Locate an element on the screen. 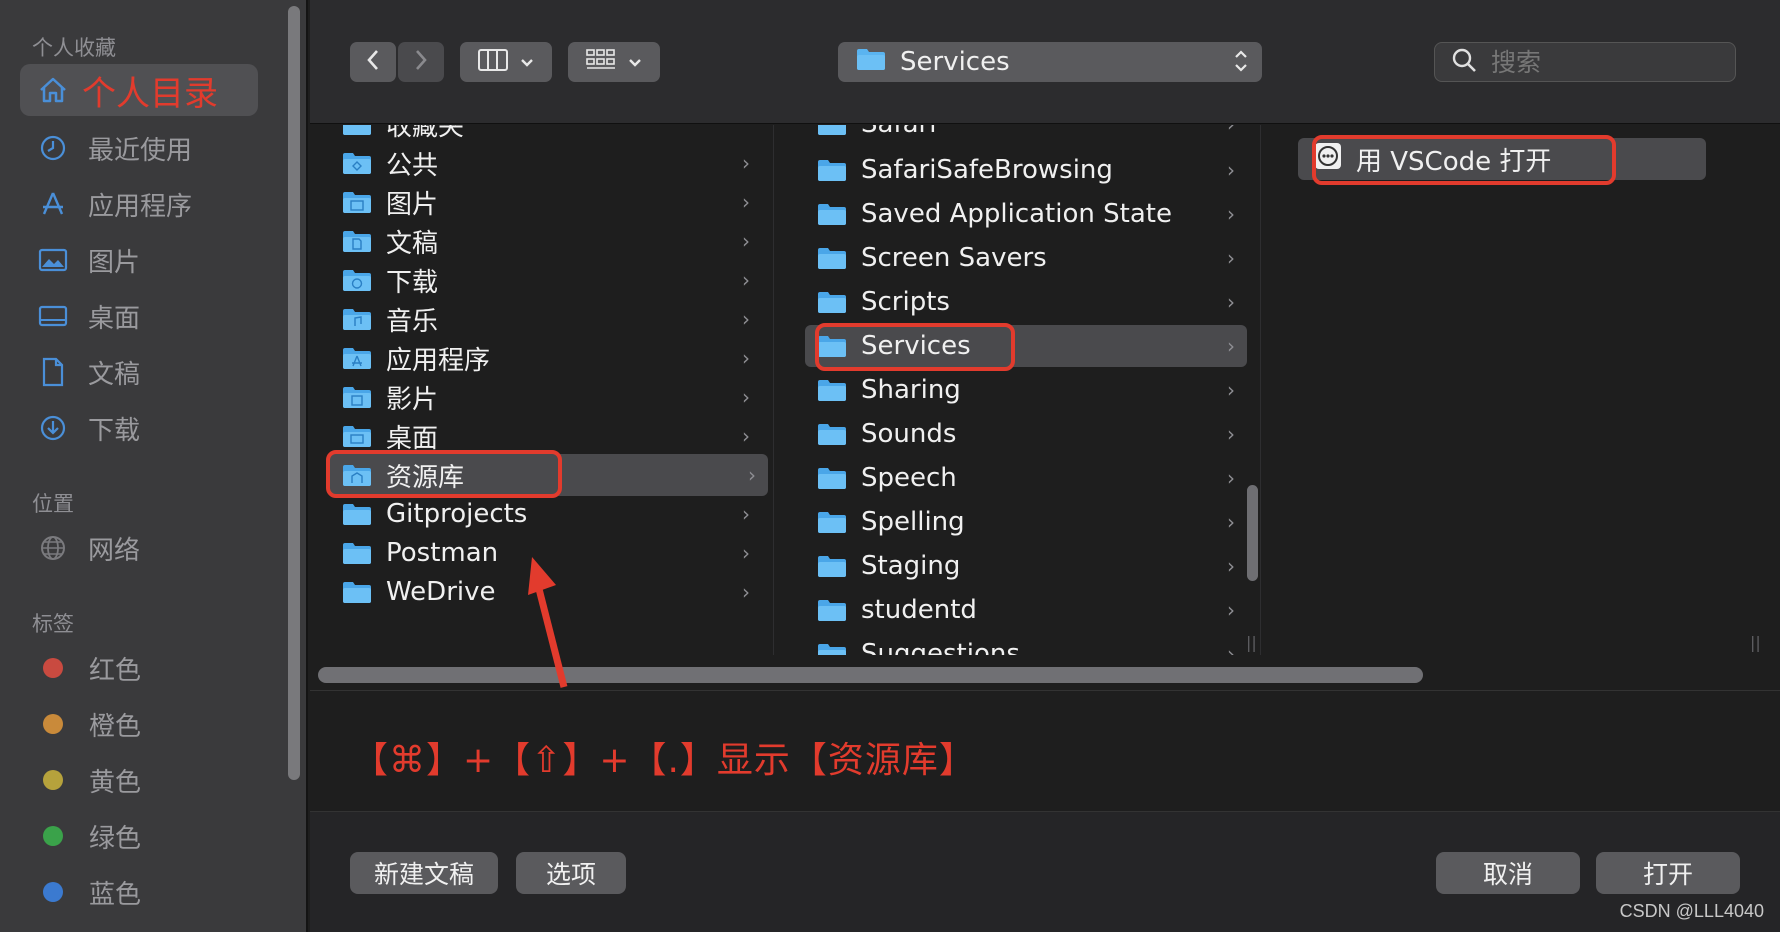 The width and height of the screenshot is (1780, 932). search-field is located at coordinates (1585, 62).